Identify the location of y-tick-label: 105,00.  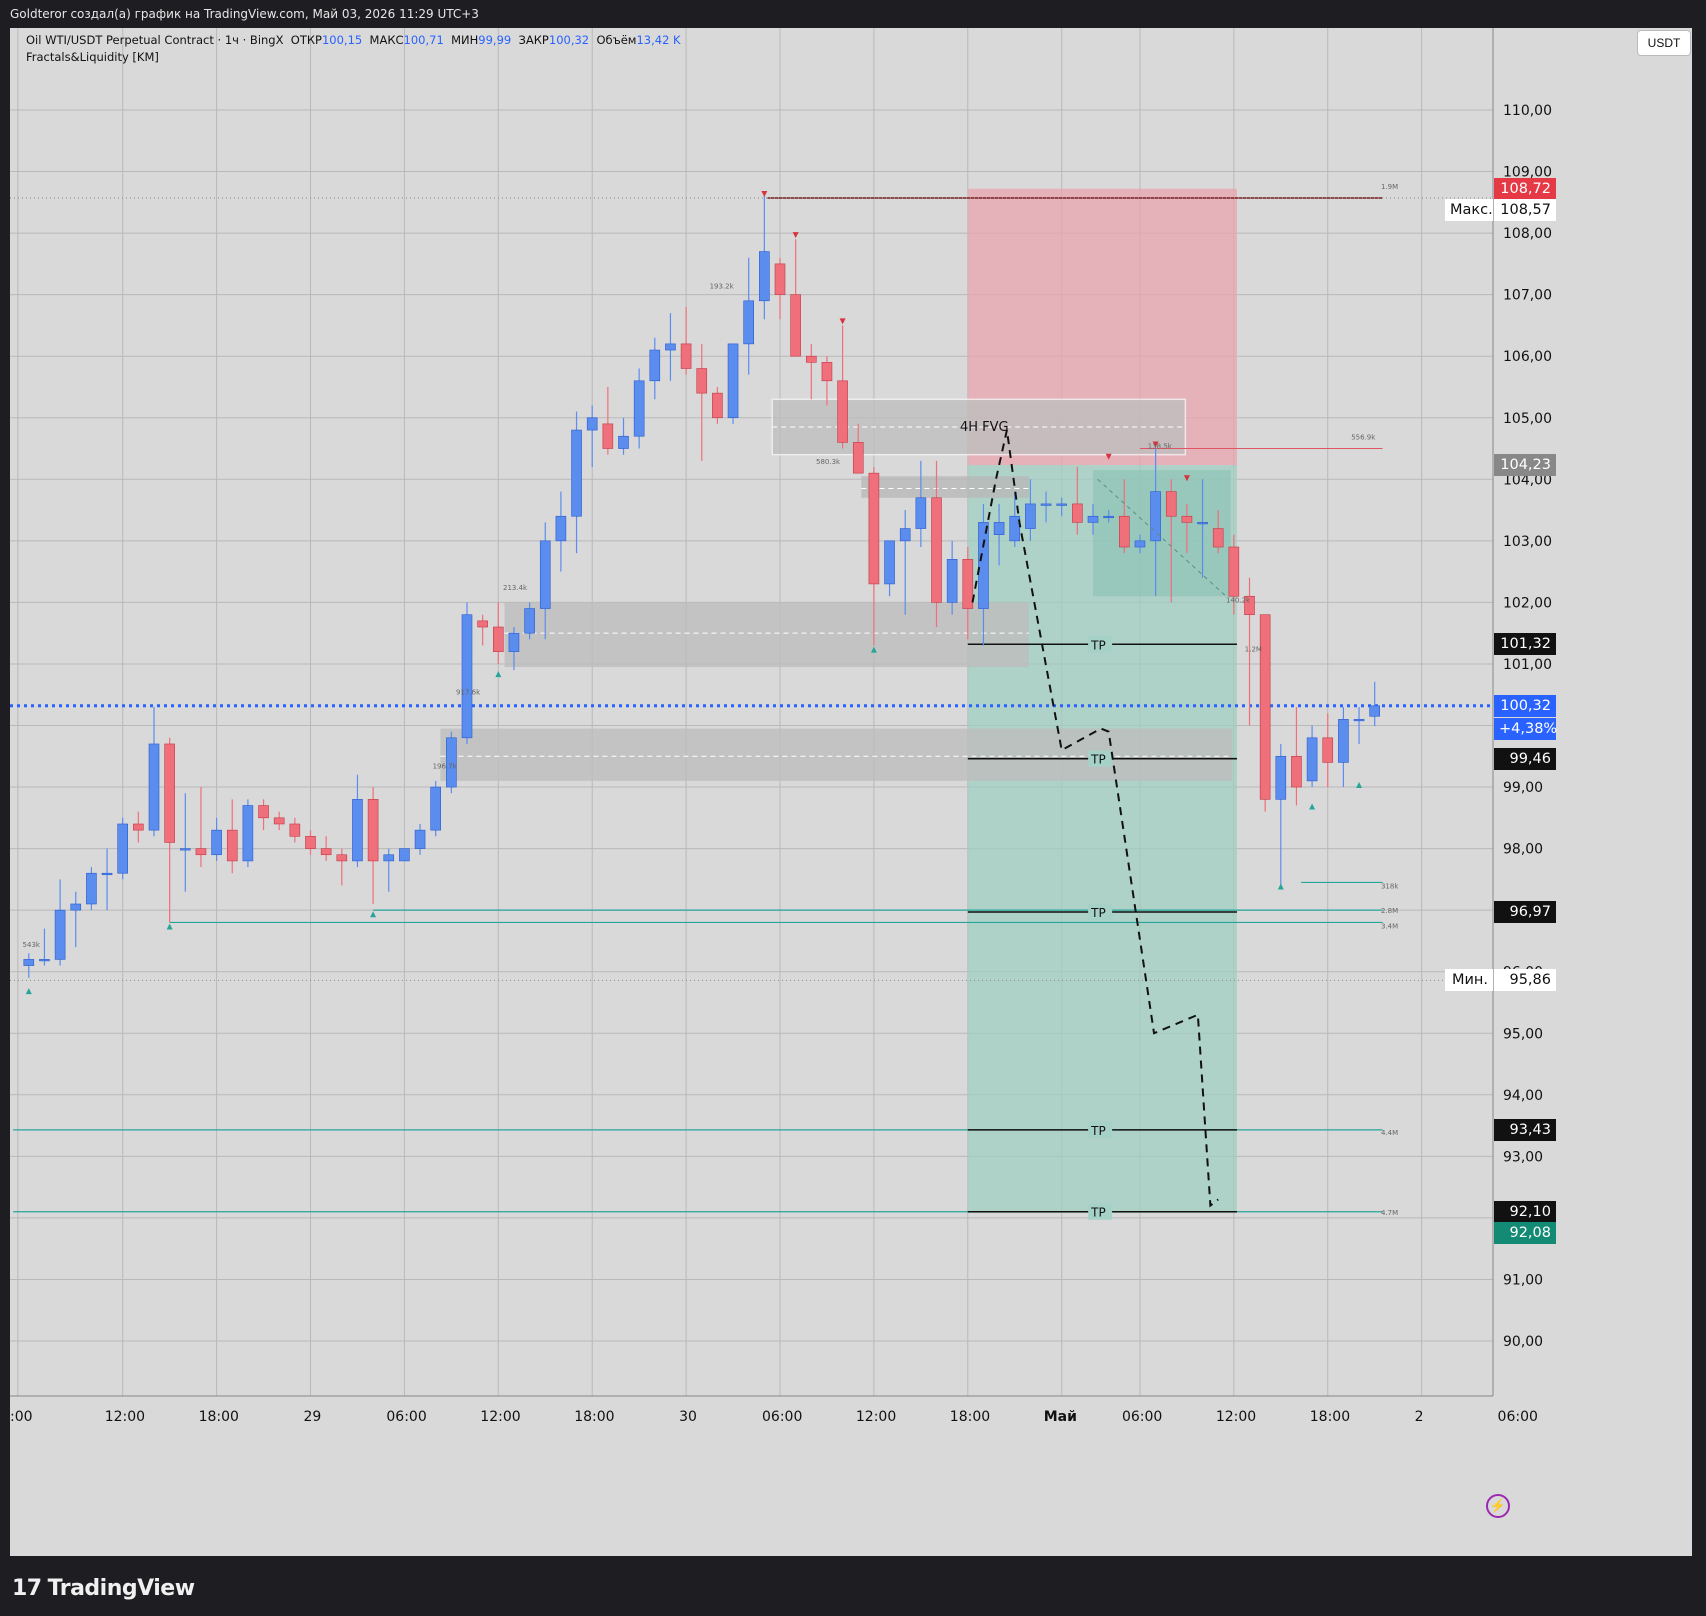
(1527, 419).